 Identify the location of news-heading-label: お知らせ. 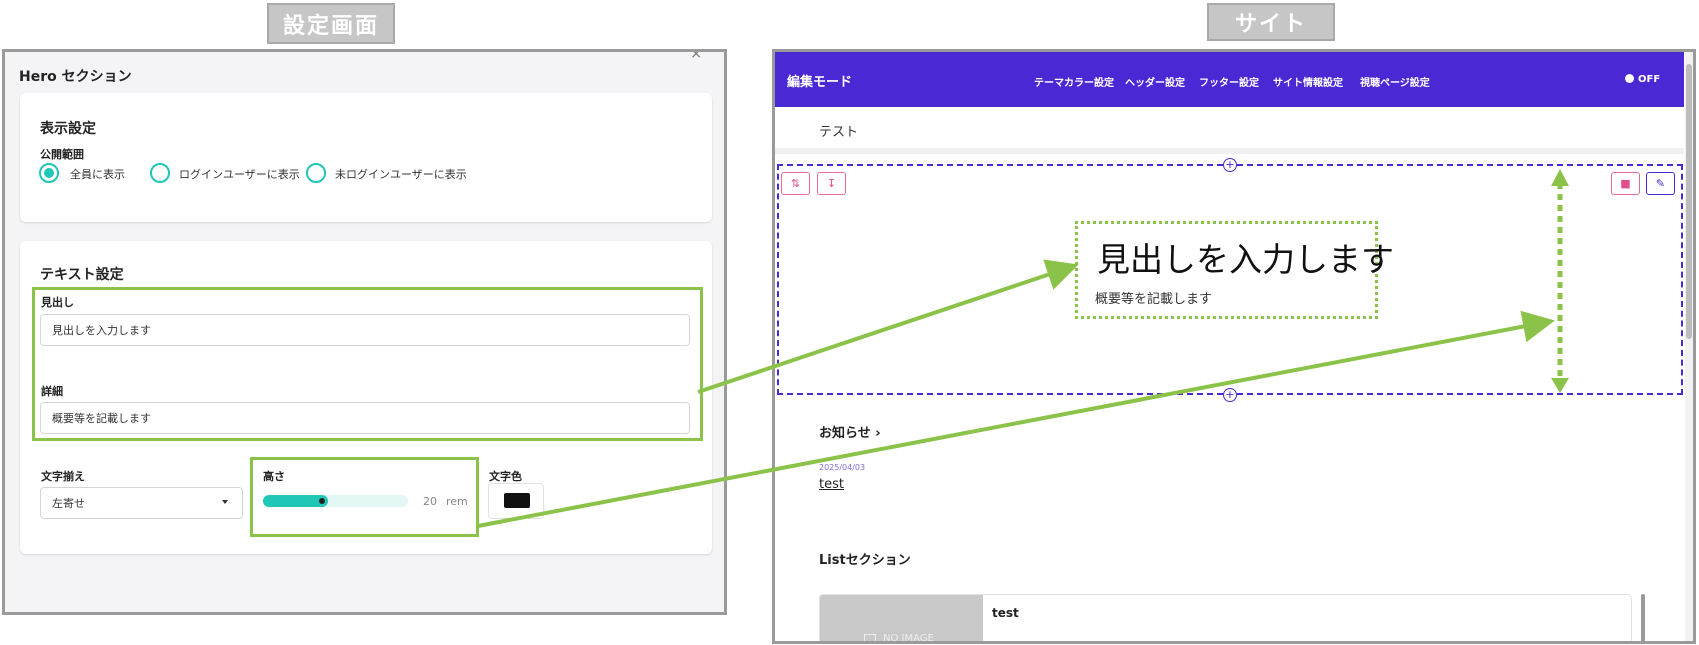
(845, 433).